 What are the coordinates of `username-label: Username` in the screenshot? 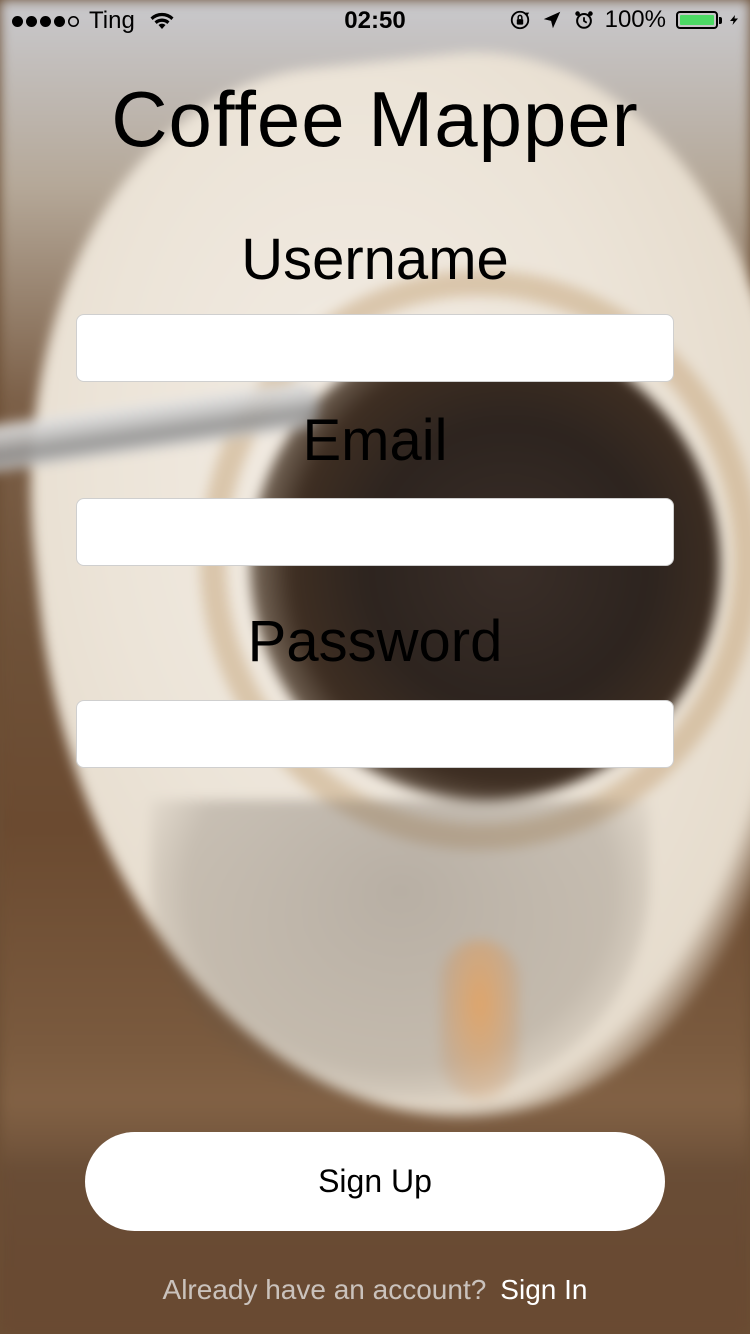 It's located at (375, 259).